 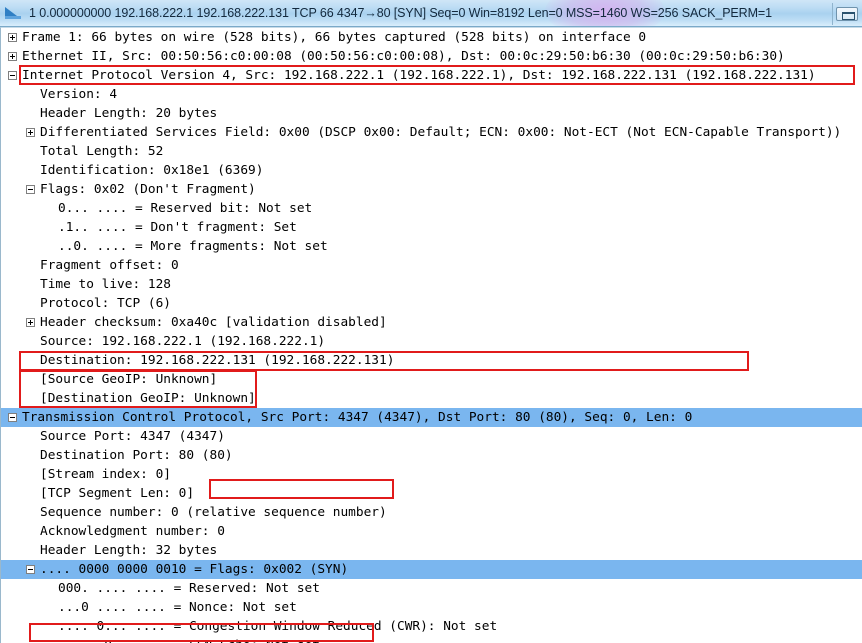 What do you see at coordinates (431, 189) in the screenshot?
I see `detail-row-ip-flags: Flags: 0x02 (Don't Fragment)` at bounding box center [431, 189].